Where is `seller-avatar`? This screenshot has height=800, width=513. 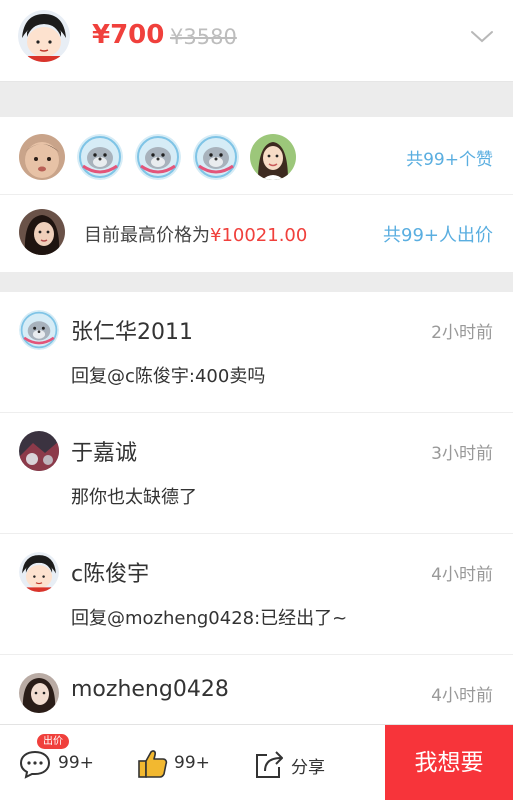 seller-avatar is located at coordinates (44, 36).